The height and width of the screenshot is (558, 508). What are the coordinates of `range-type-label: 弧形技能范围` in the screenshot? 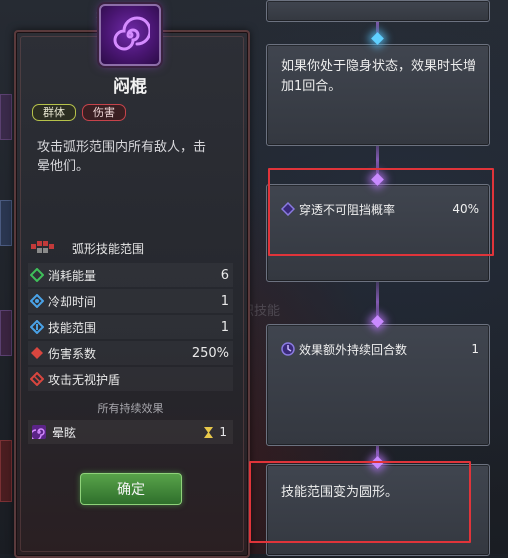 It's located at (108, 248).